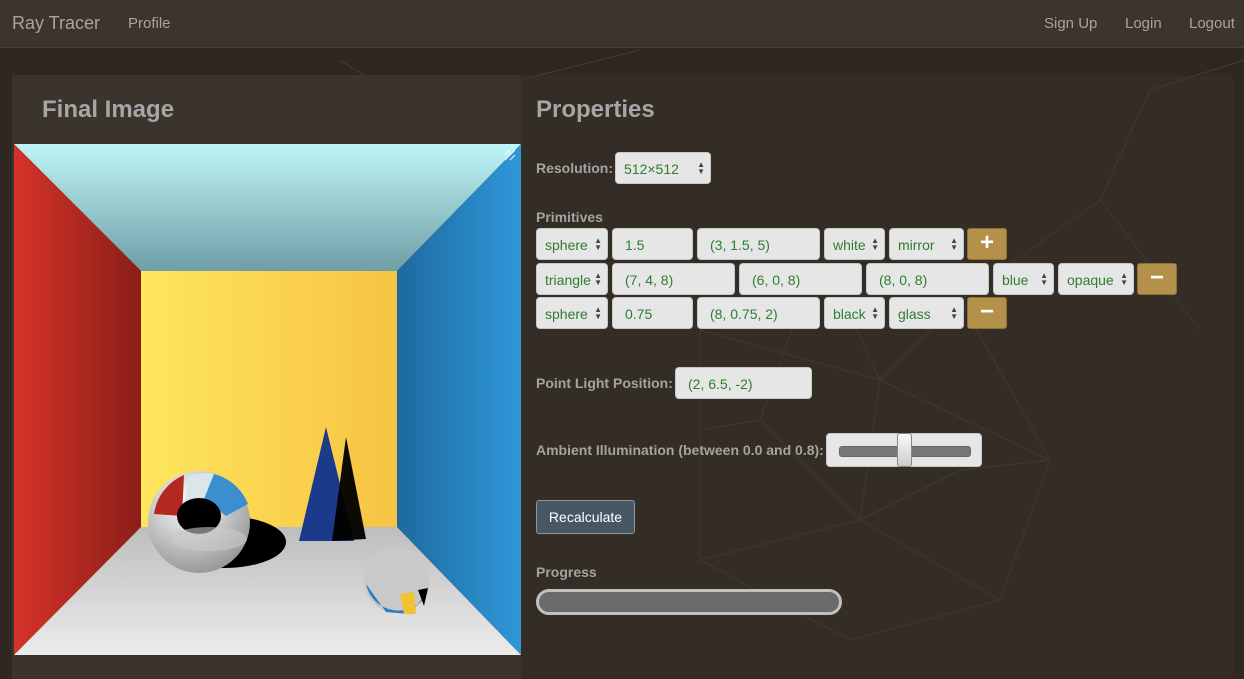 Image resolution: width=1244 pixels, height=679 pixels. I want to click on triangle-vertex2-input: (6, 0, 8), so click(800, 279).